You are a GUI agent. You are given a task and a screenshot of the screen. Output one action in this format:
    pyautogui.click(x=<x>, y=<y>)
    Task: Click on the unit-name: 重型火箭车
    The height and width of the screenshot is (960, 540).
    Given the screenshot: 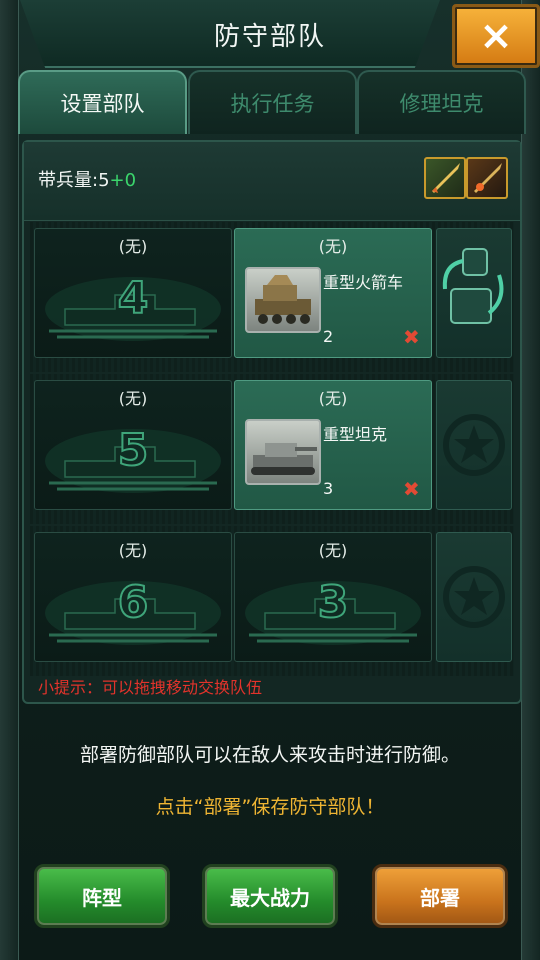 What is the action you would take?
    pyautogui.click(x=363, y=282)
    